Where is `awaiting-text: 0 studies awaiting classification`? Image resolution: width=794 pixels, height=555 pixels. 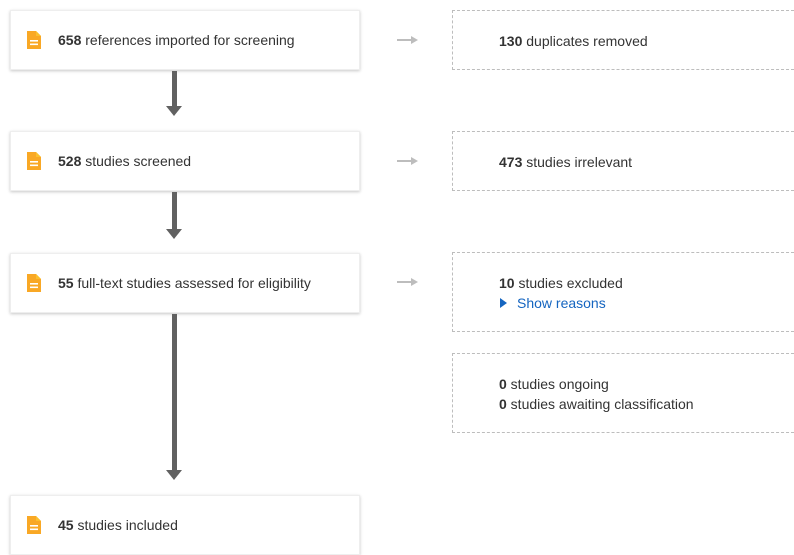
awaiting-text: 0 studies awaiting classification is located at coordinates (646, 404).